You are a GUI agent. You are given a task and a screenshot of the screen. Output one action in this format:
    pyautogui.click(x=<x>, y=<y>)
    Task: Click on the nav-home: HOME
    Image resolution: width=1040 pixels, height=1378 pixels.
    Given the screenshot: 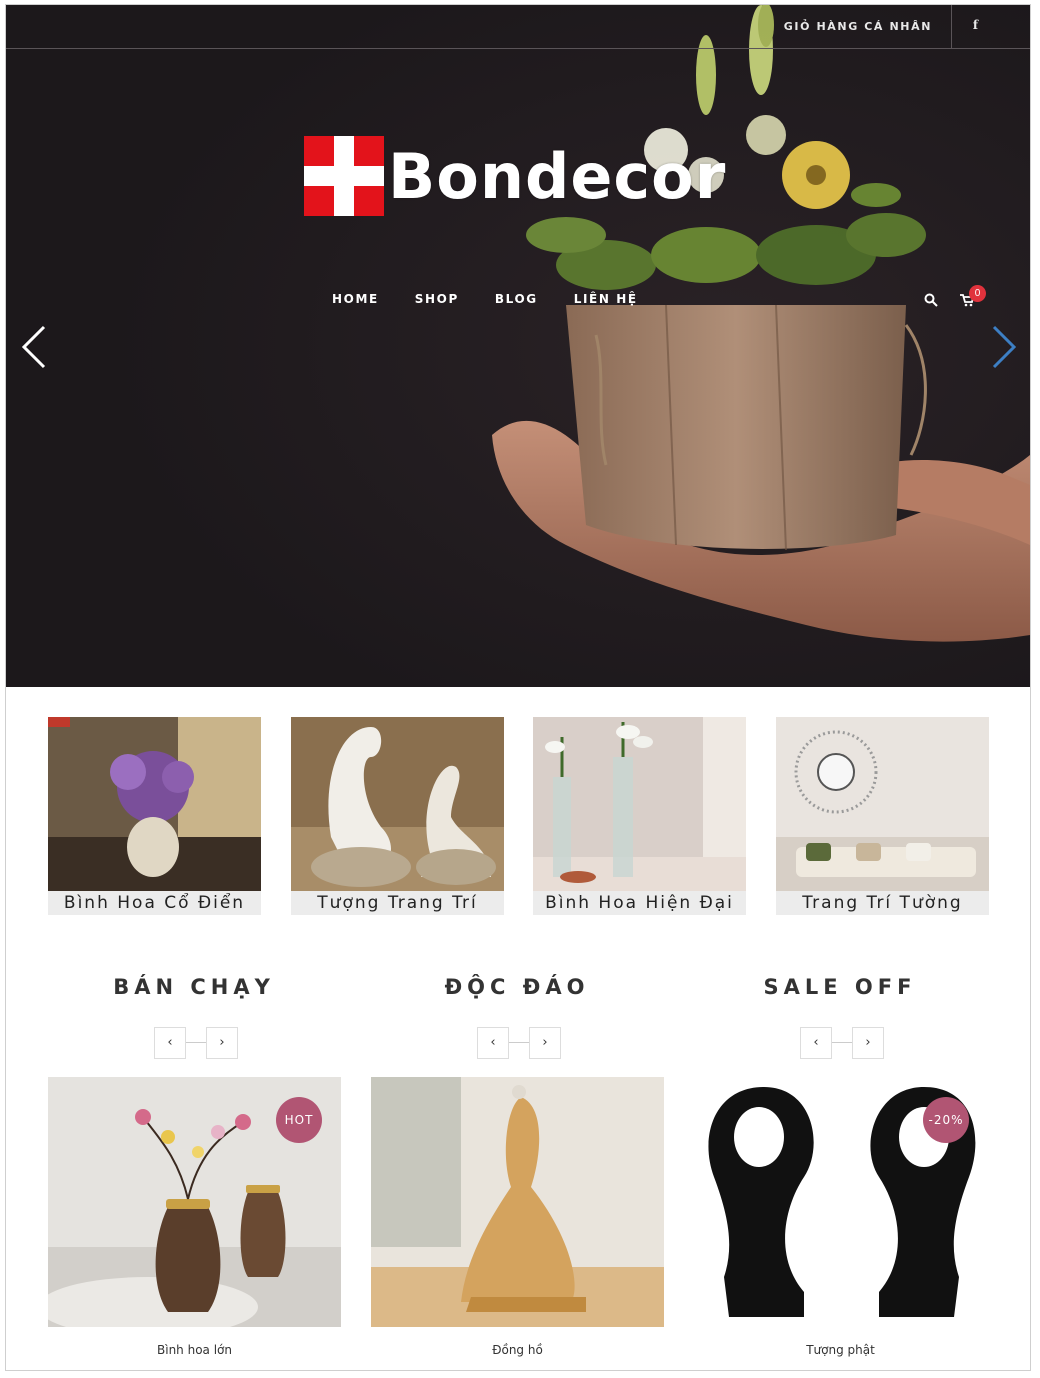 What is the action you would take?
    pyautogui.click(x=355, y=299)
    